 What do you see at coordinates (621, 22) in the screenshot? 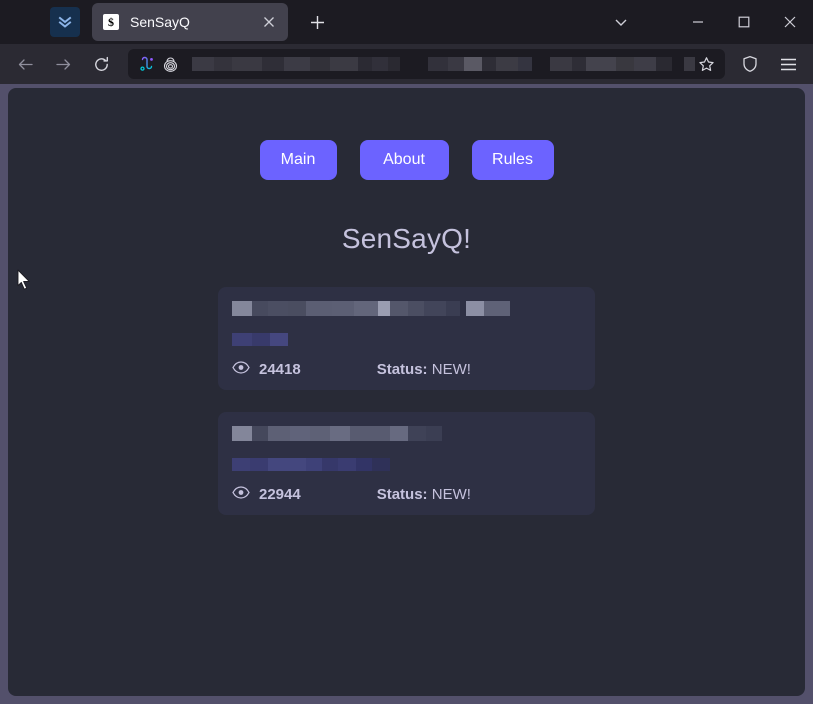
I see `list-all-tabs-button` at bounding box center [621, 22].